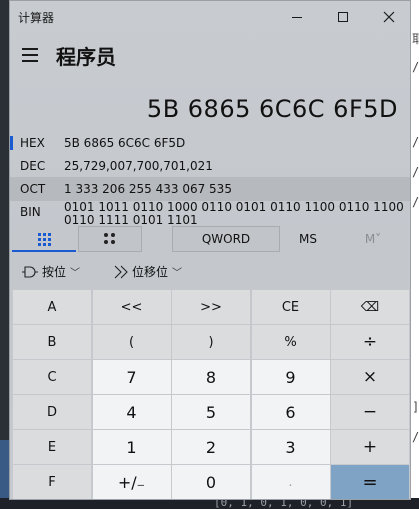  I want to click on radix-row-oct: OCT 1 333 206 255 433 067 535, so click(210, 189).